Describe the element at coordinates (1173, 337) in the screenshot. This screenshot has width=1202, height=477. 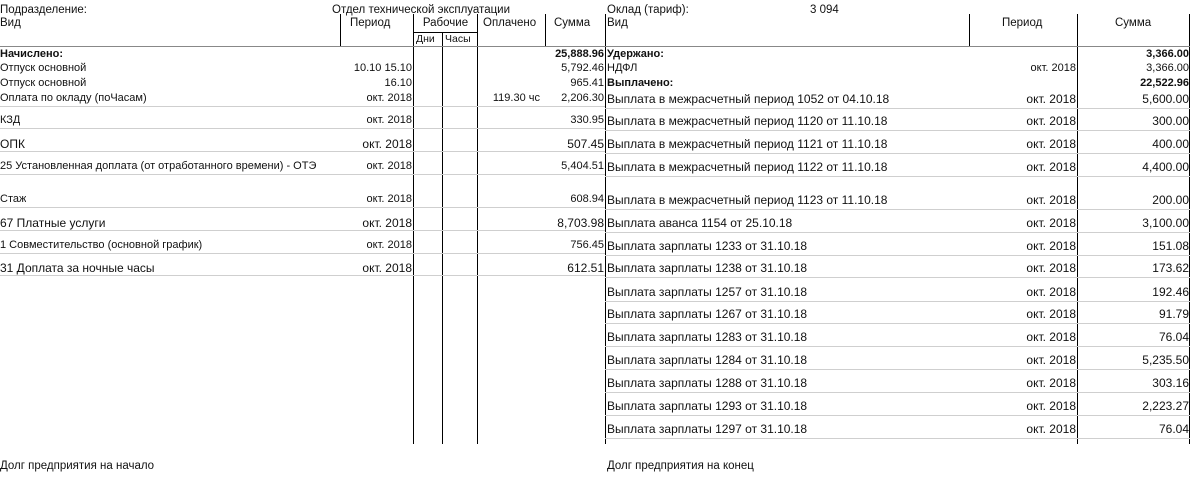
I see `right-row-sum: 76.04` at that location.